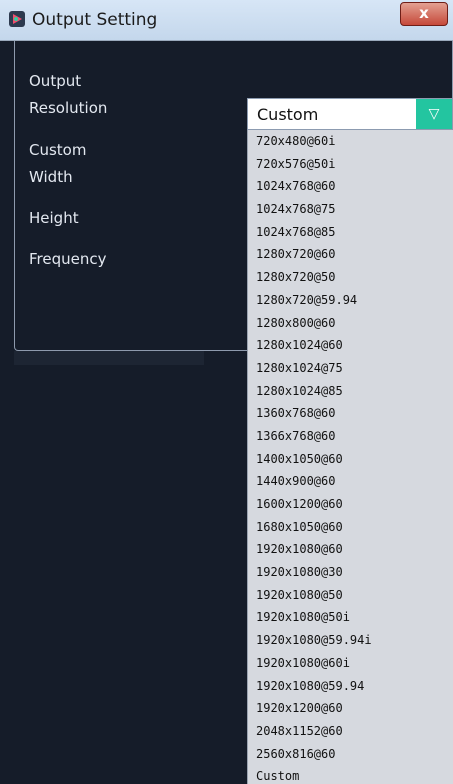 This screenshot has height=784, width=453. I want to click on resolution-option: 1600x1200@60, so click(350, 504).